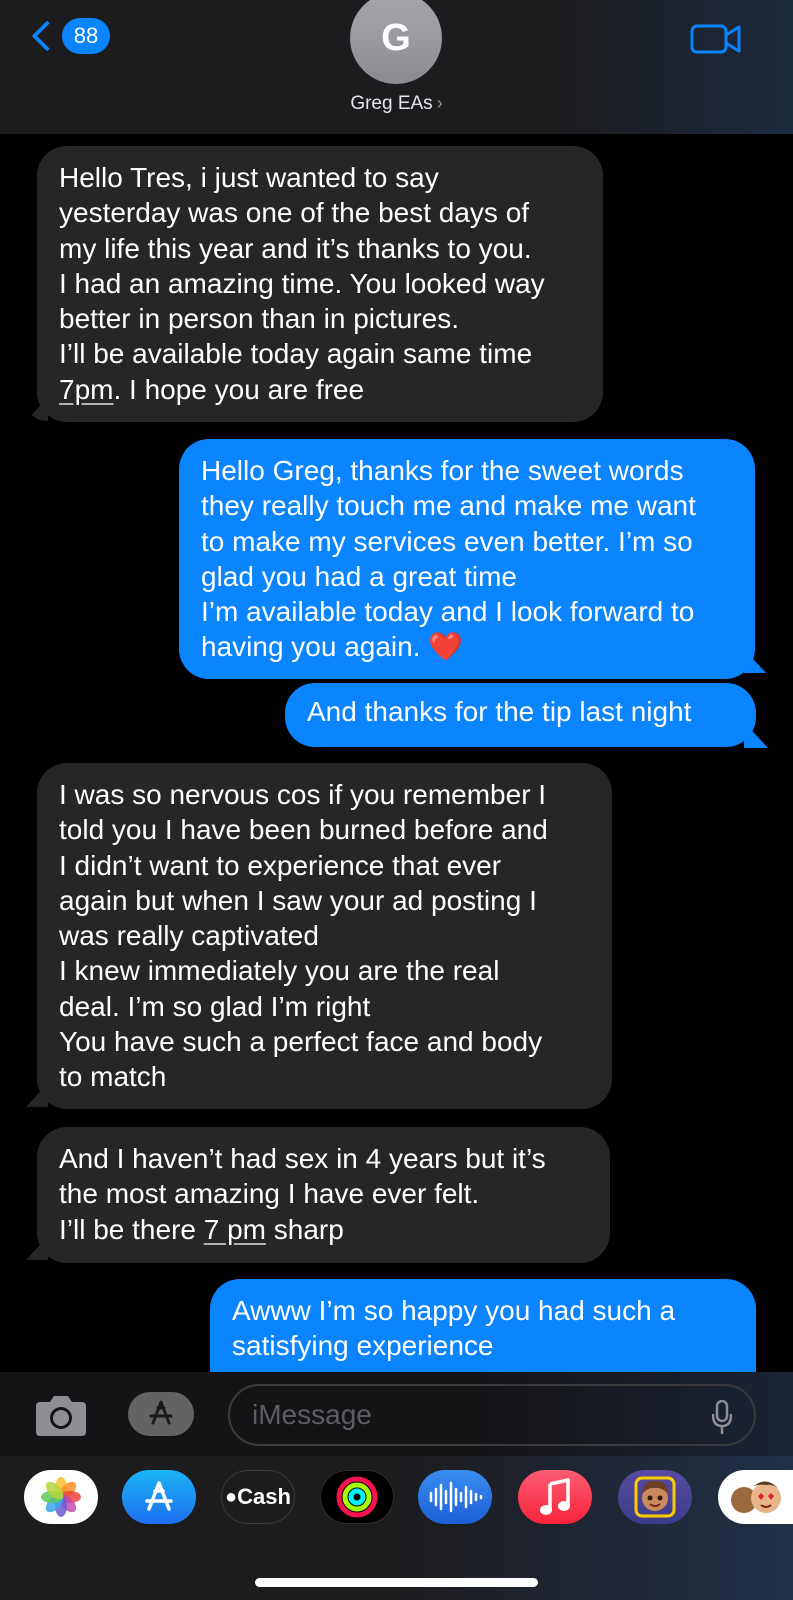  Describe the element at coordinates (396, 42) in the screenshot. I see `contact-avatar: G` at that location.